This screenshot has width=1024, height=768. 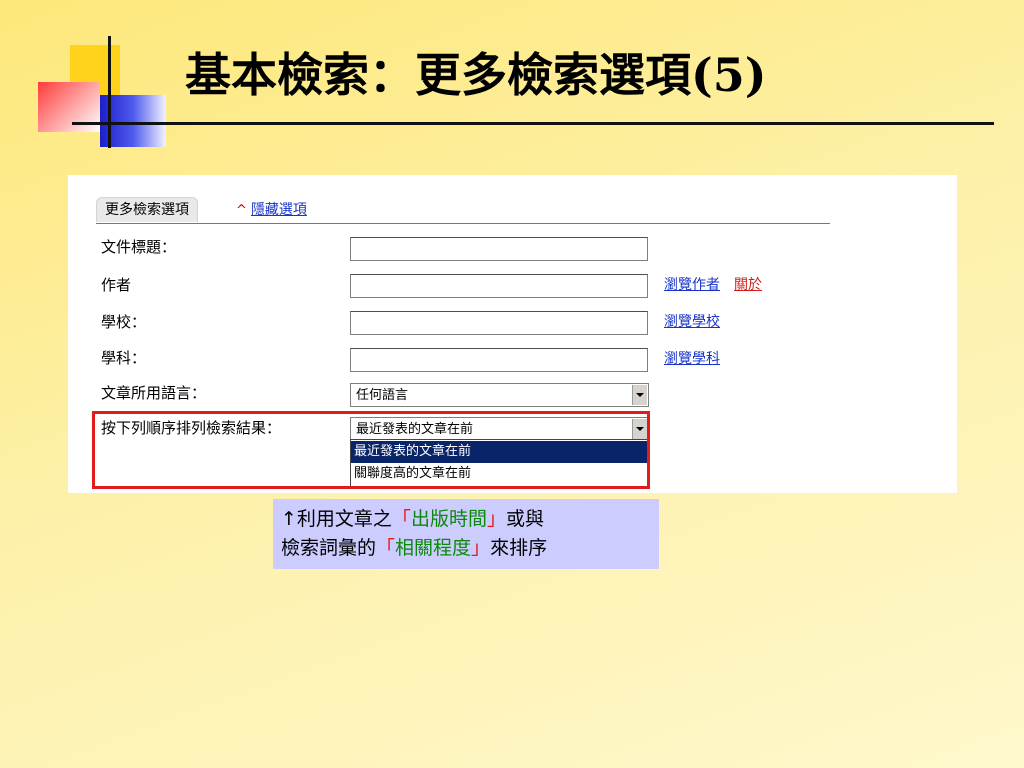 I want to click on school-label: 學校：, so click(x=124, y=322).